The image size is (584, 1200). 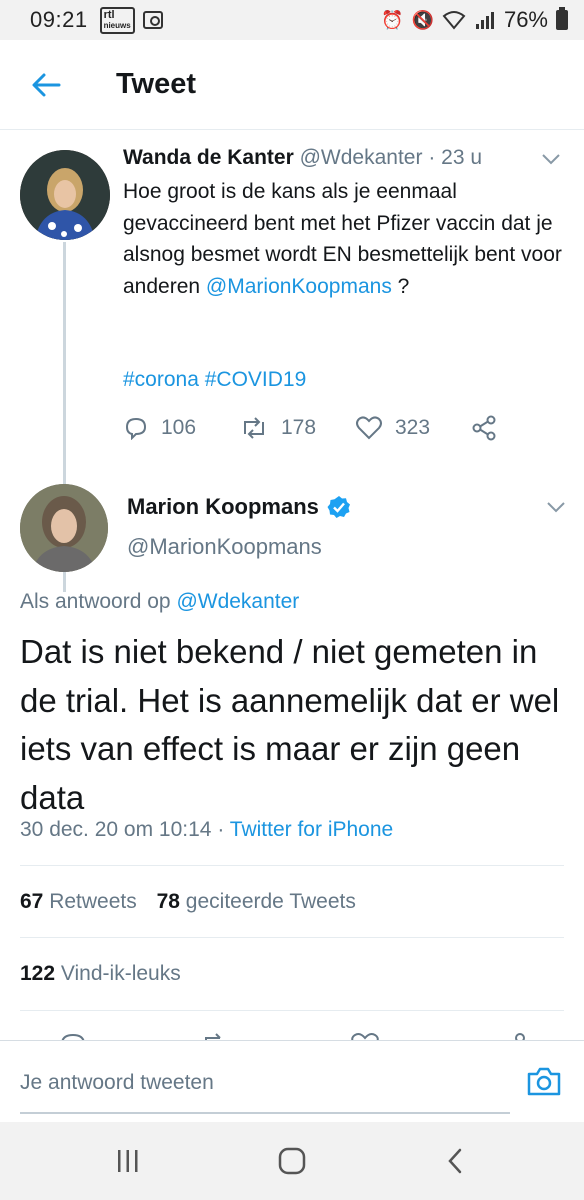 I want to click on top-header: Tweet, so click(x=292, y=85).